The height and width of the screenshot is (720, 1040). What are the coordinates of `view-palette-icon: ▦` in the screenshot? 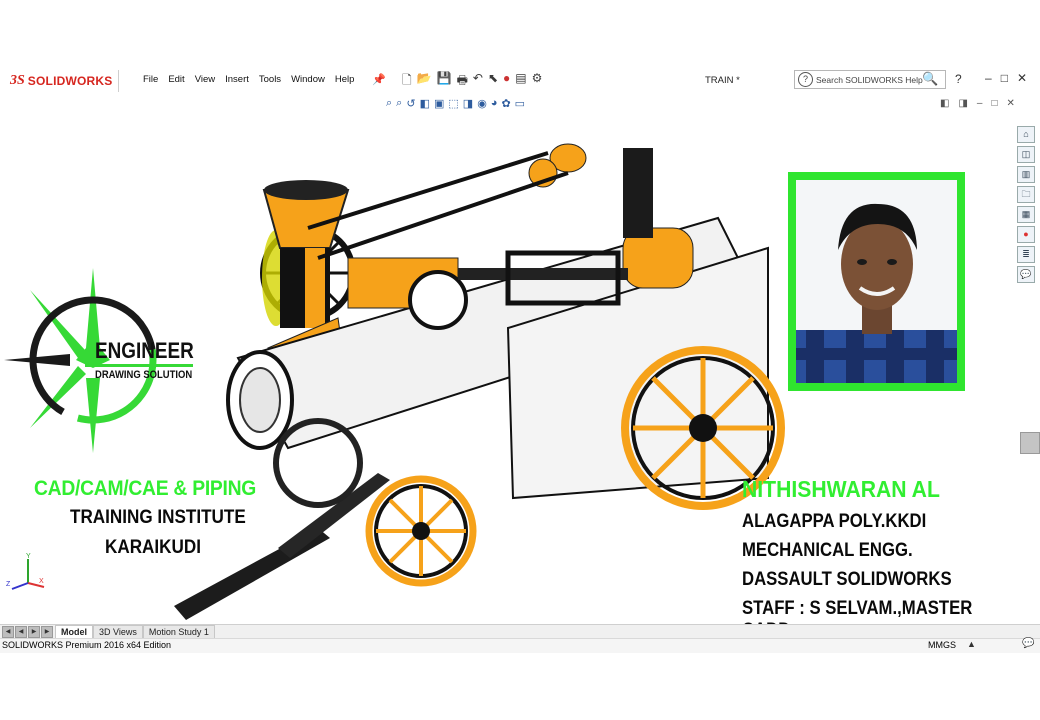 It's located at (1026, 214).